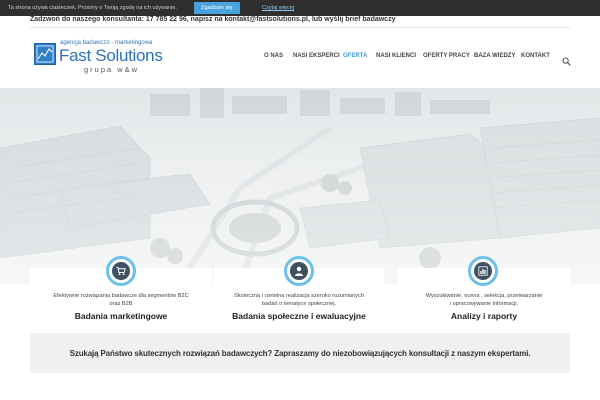 Image resolution: width=600 pixels, height=400 pixels. I want to click on cart-icon, so click(121, 271).